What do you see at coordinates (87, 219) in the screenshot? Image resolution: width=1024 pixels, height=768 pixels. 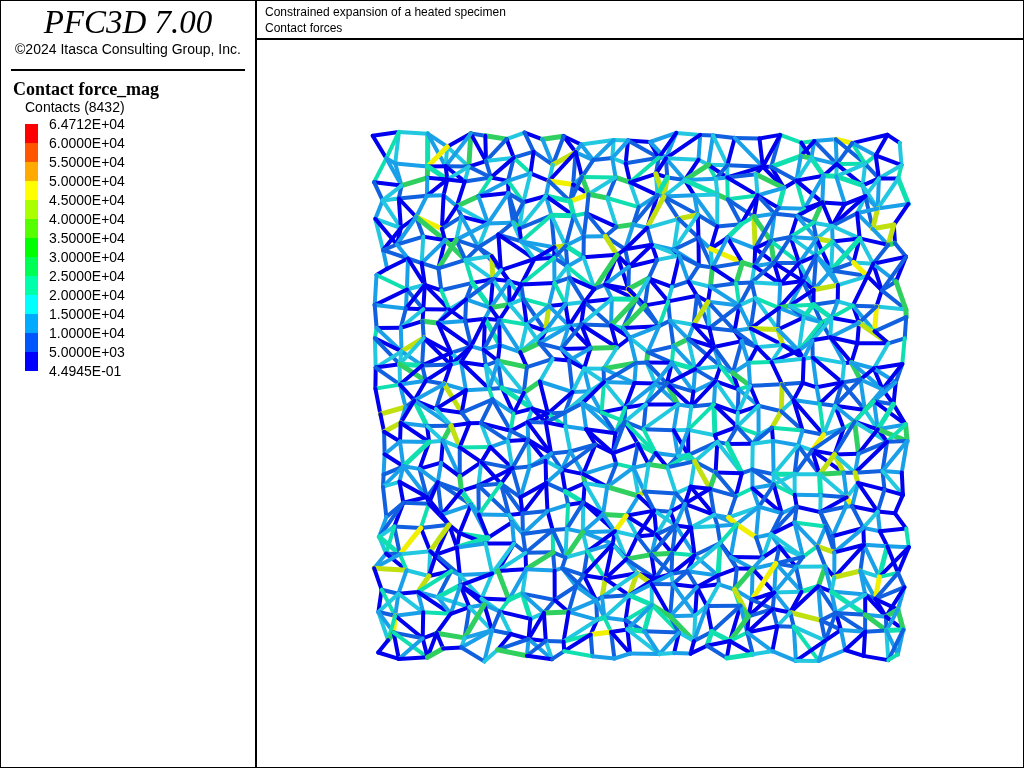 I see `legend-value: 4.0000E+04` at bounding box center [87, 219].